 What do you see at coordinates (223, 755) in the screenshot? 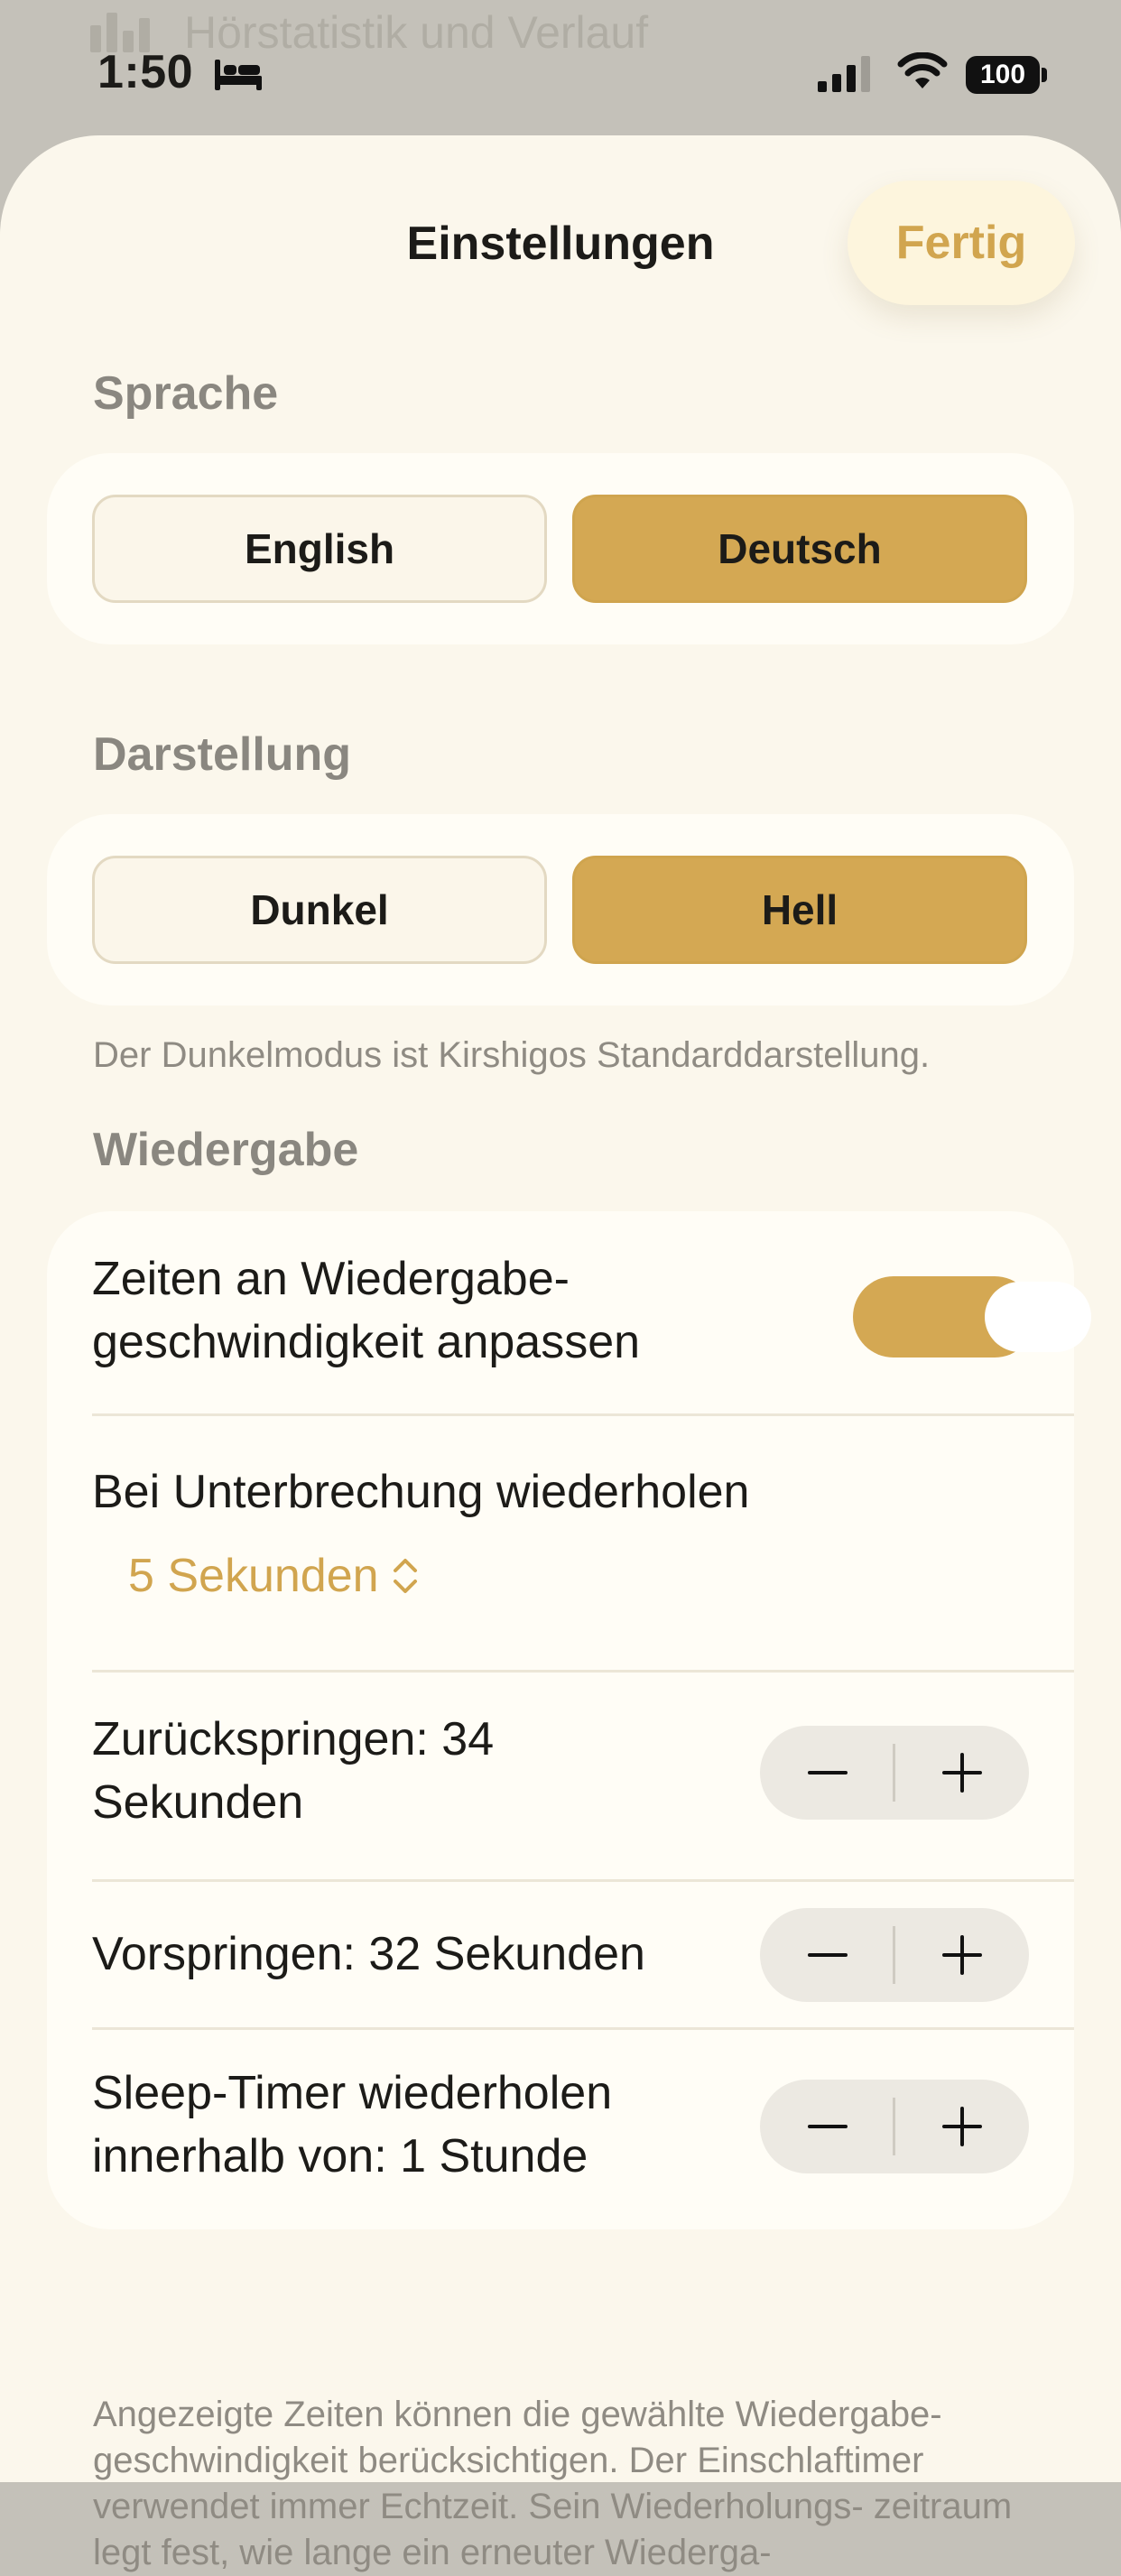
I see `section-label-appearance: Darstellung` at bounding box center [223, 755].